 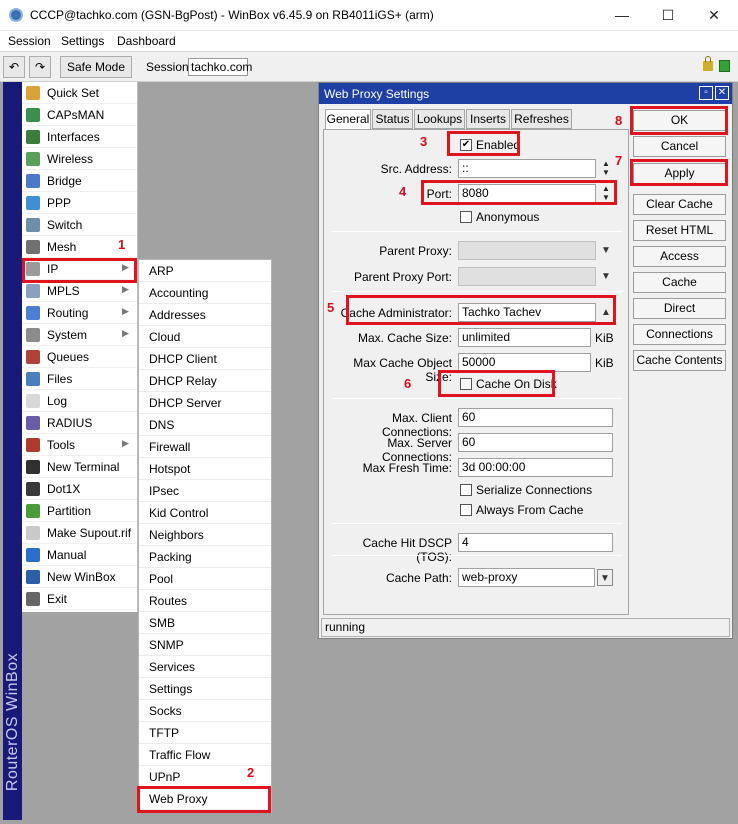 What do you see at coordinates (524, 362) in the screenshot?
I see `max-cache-object-size-field: 50000` at bounding box center [524, 362].